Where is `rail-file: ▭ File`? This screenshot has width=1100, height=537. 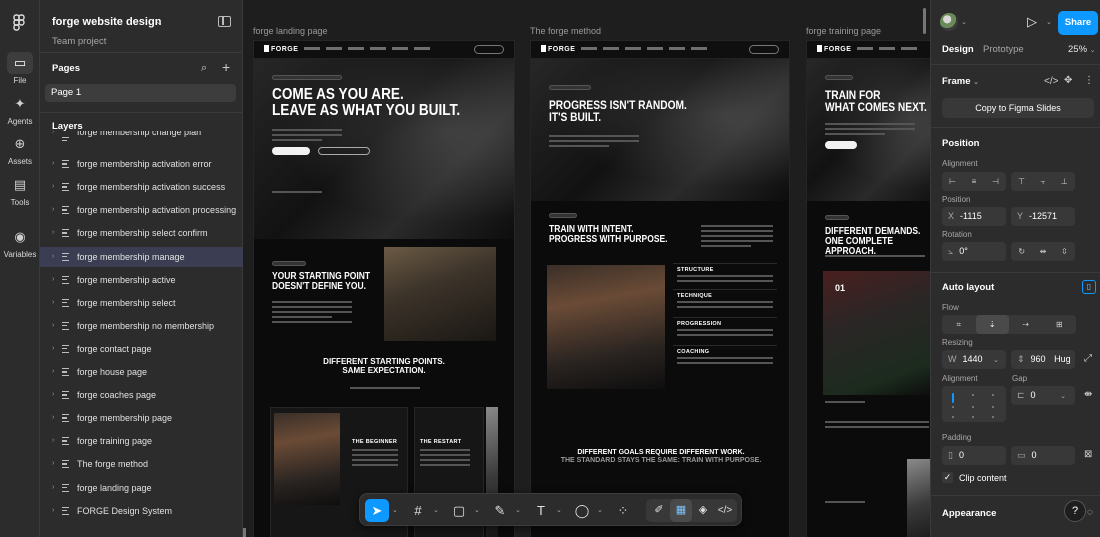
rail-file: ▭ File is located at coordinates (20, 68).